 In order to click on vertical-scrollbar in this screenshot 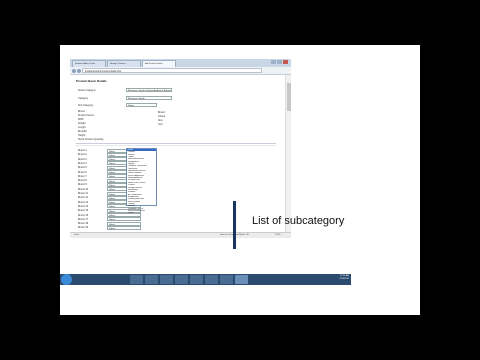, I will do `click(288, 153)`.